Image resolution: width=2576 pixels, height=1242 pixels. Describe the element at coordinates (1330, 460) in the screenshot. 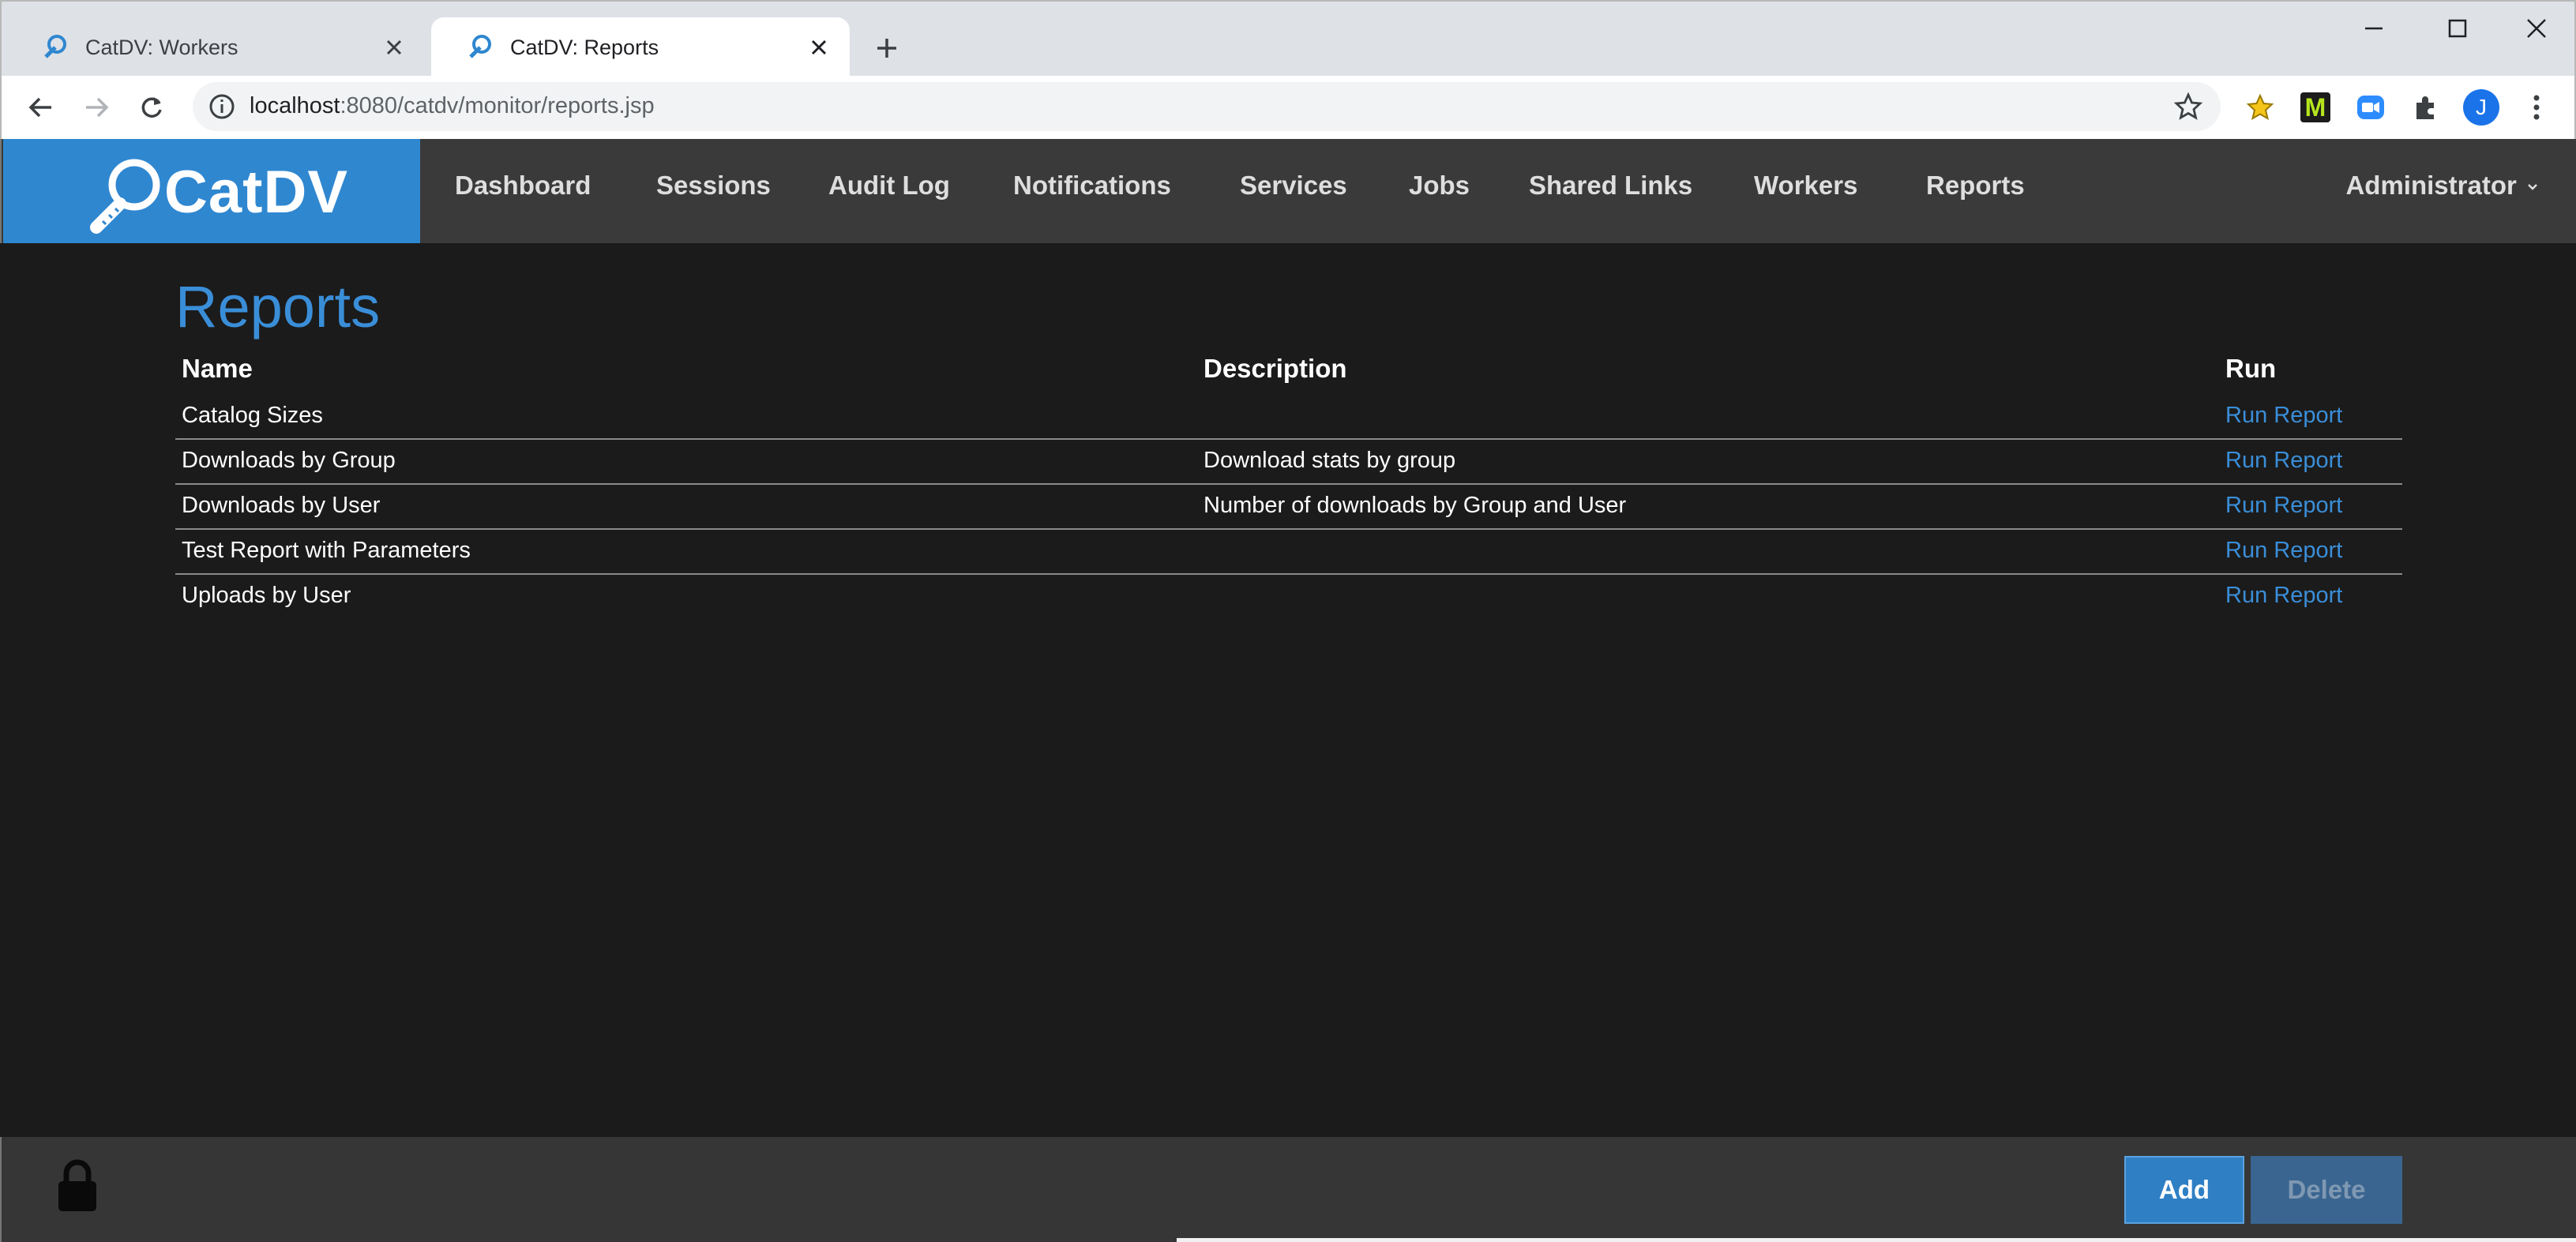

I see `report-description: Download stats by group` at that location.